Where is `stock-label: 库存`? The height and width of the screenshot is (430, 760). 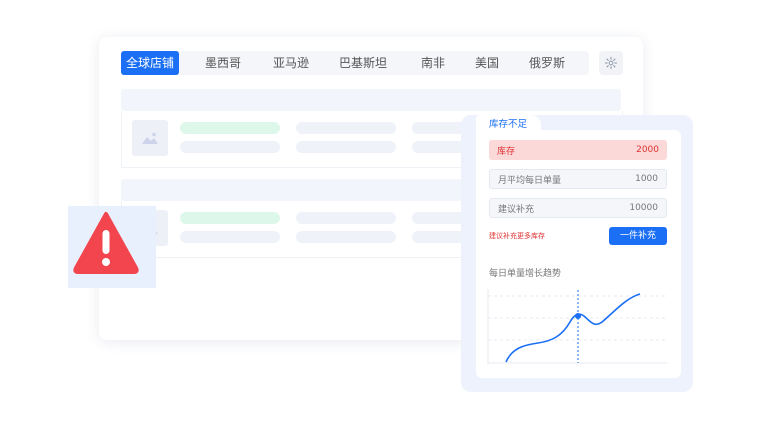
stock-label: 库存 is located at coordinates (506, 151).